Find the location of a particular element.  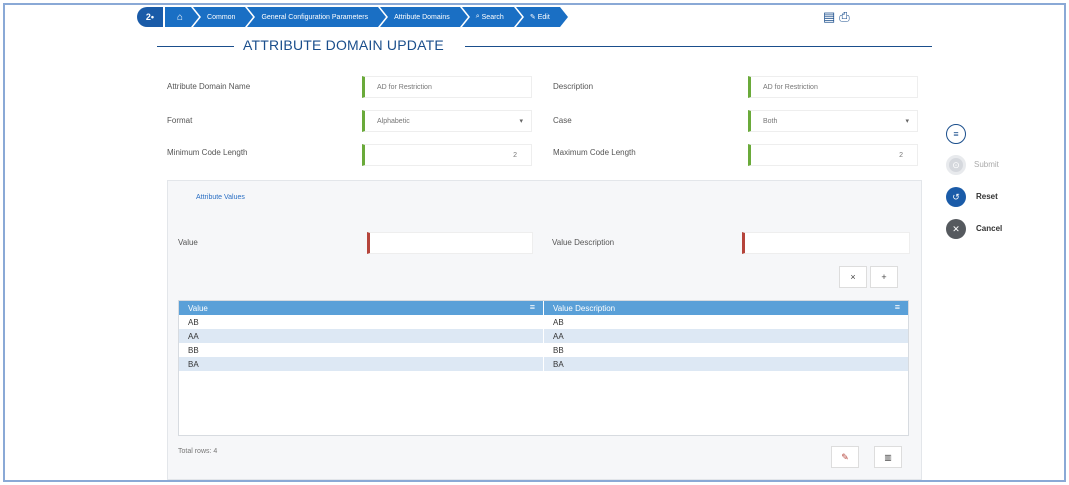

min-length-label: Minimum Code Length is located at coordinates (207, 152).